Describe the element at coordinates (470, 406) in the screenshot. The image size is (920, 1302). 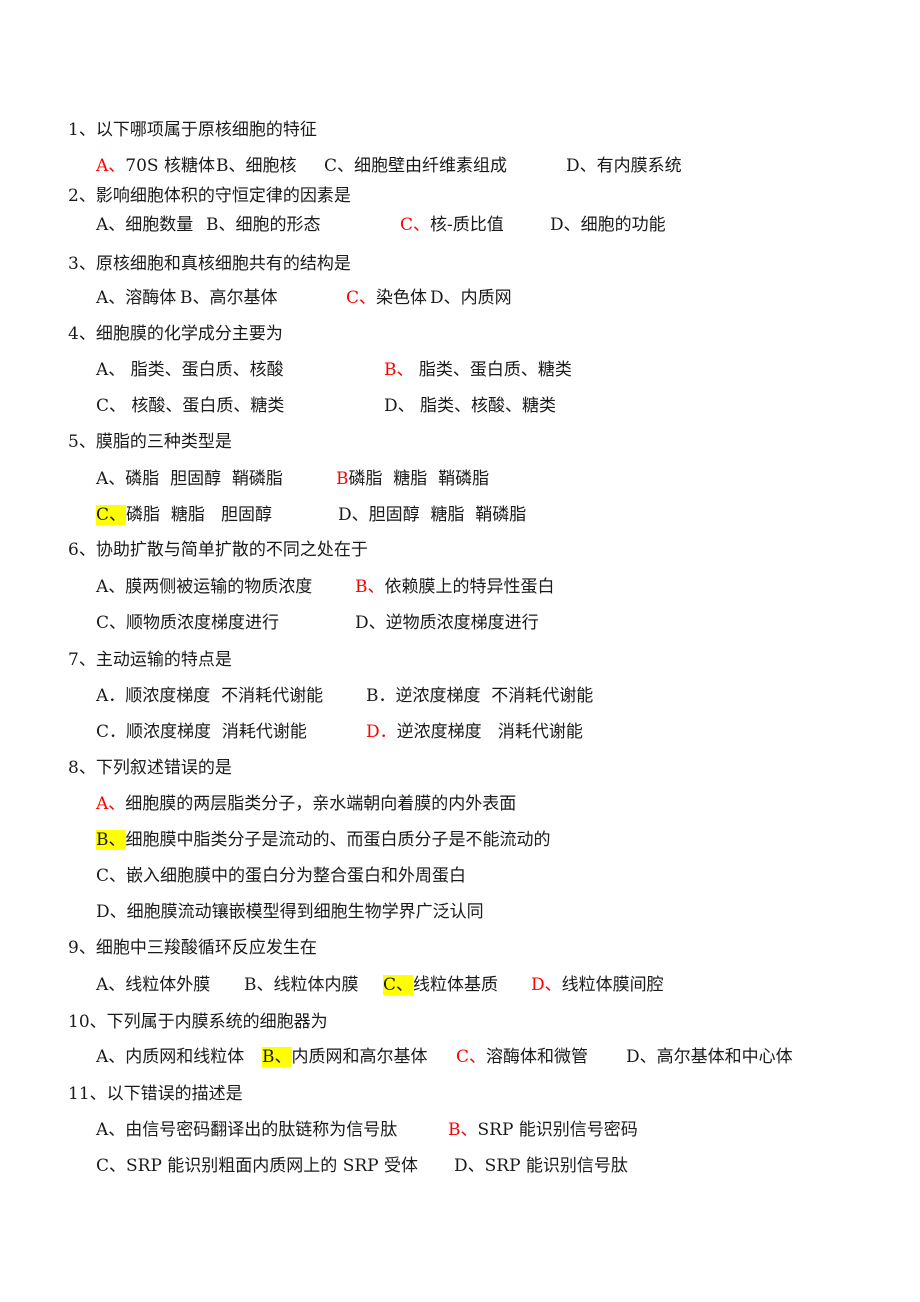
I see `answer-option: D、 脂类、核酸、糖类` at that location.